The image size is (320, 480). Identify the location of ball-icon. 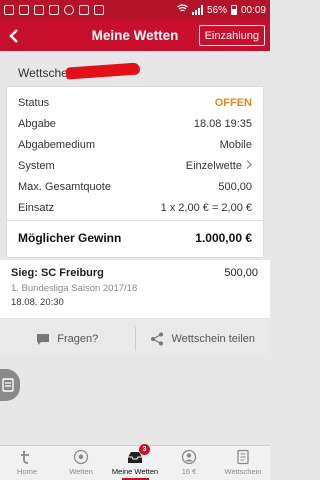
(69, 10).